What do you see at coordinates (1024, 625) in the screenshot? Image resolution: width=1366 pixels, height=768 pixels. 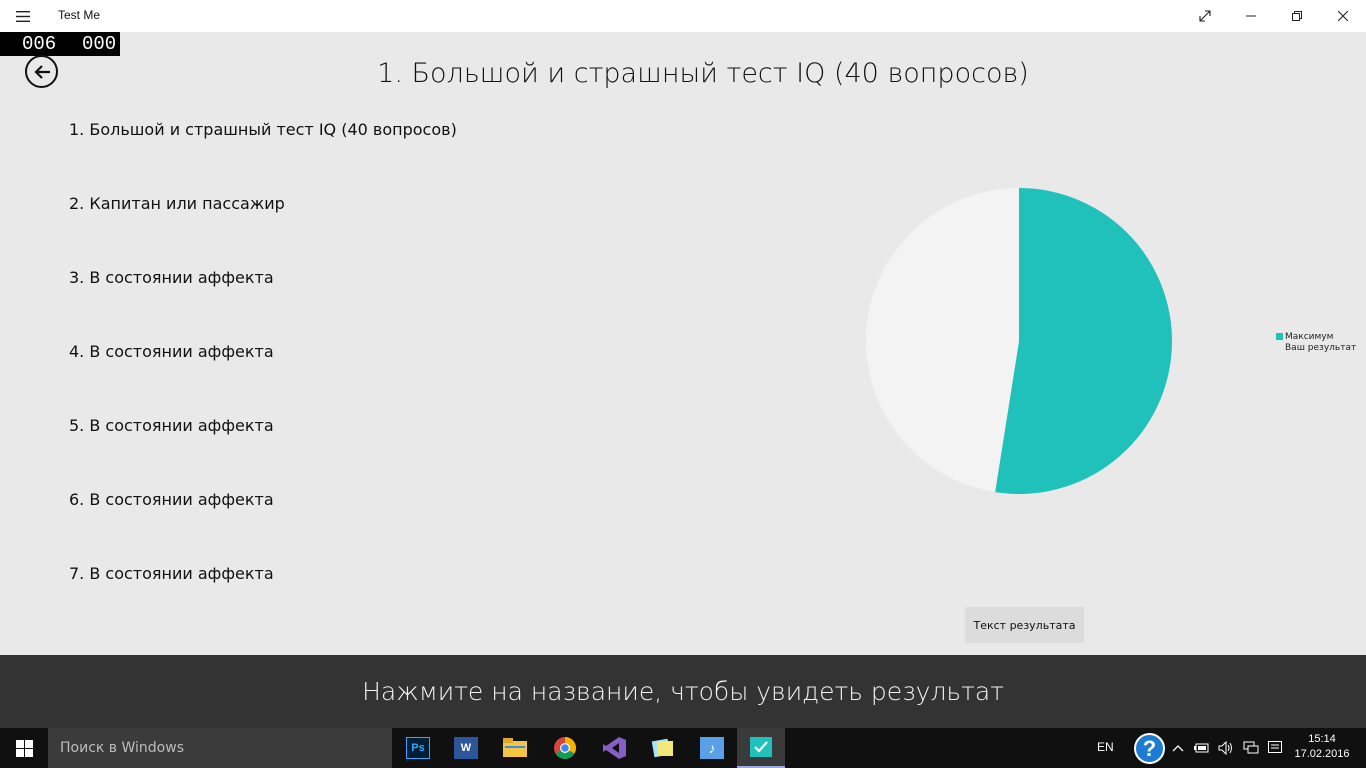 I see `result-text-button: Текст результата` at bounding box center [1024, 625].